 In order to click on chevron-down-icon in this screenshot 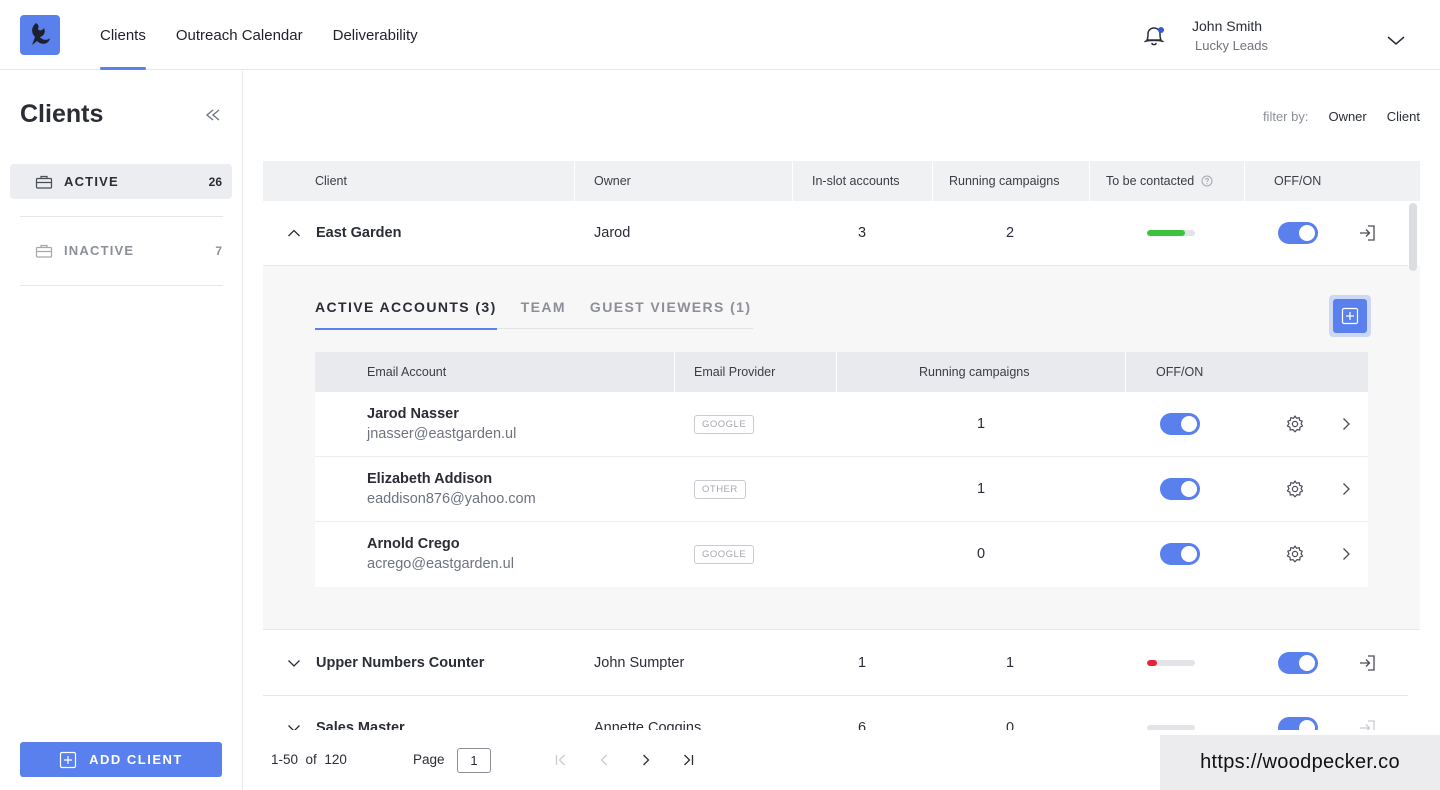, I will do `click(1396, 40)`.